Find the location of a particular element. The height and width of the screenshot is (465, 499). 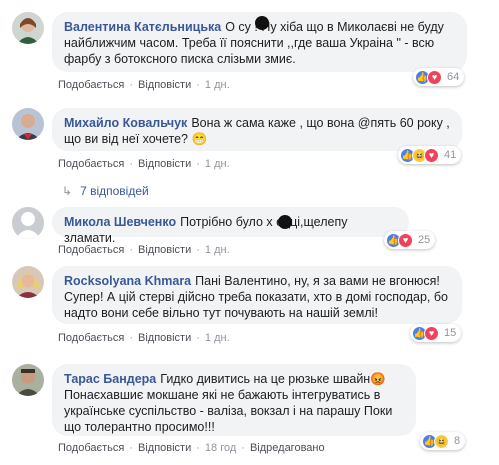

reaction-count: 64 is located at coordinates (453, 77).